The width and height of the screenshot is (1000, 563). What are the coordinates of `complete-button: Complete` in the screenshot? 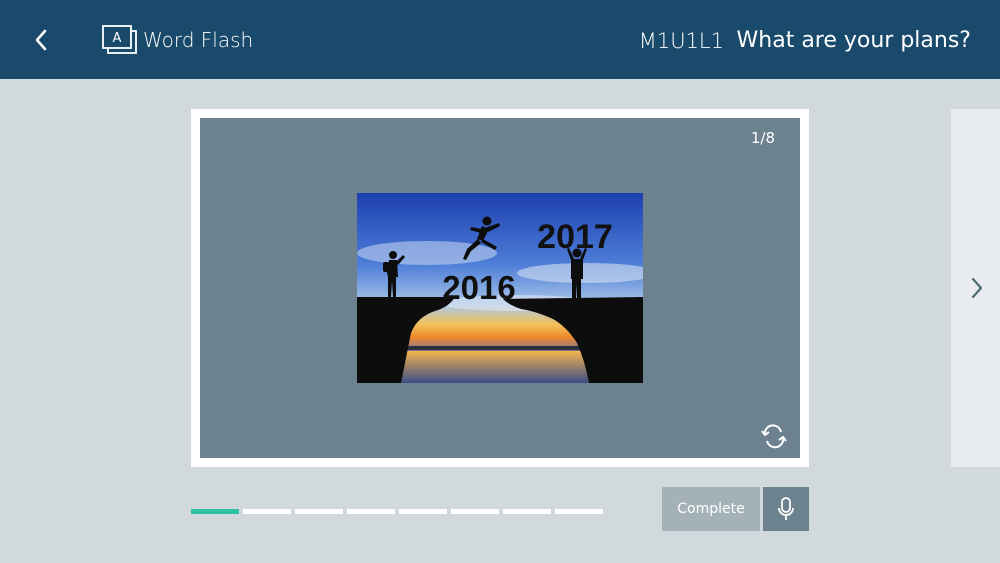 It's located at (711, 509).